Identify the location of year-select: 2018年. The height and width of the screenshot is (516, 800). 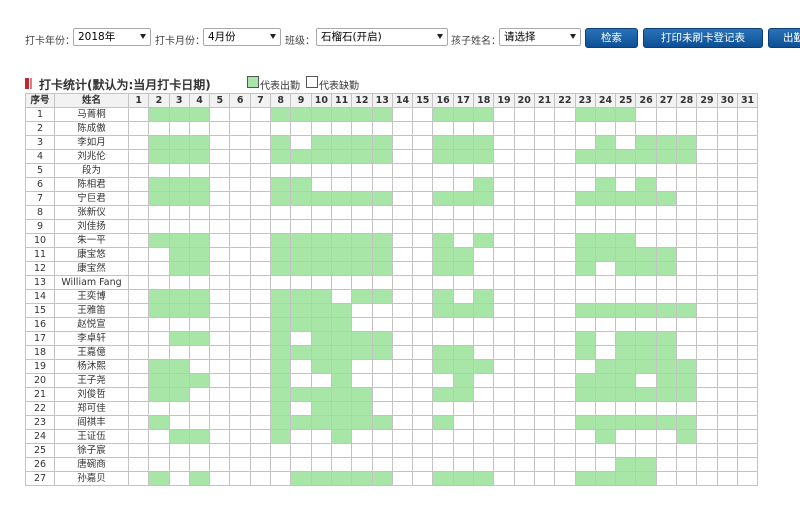
(112, 37).